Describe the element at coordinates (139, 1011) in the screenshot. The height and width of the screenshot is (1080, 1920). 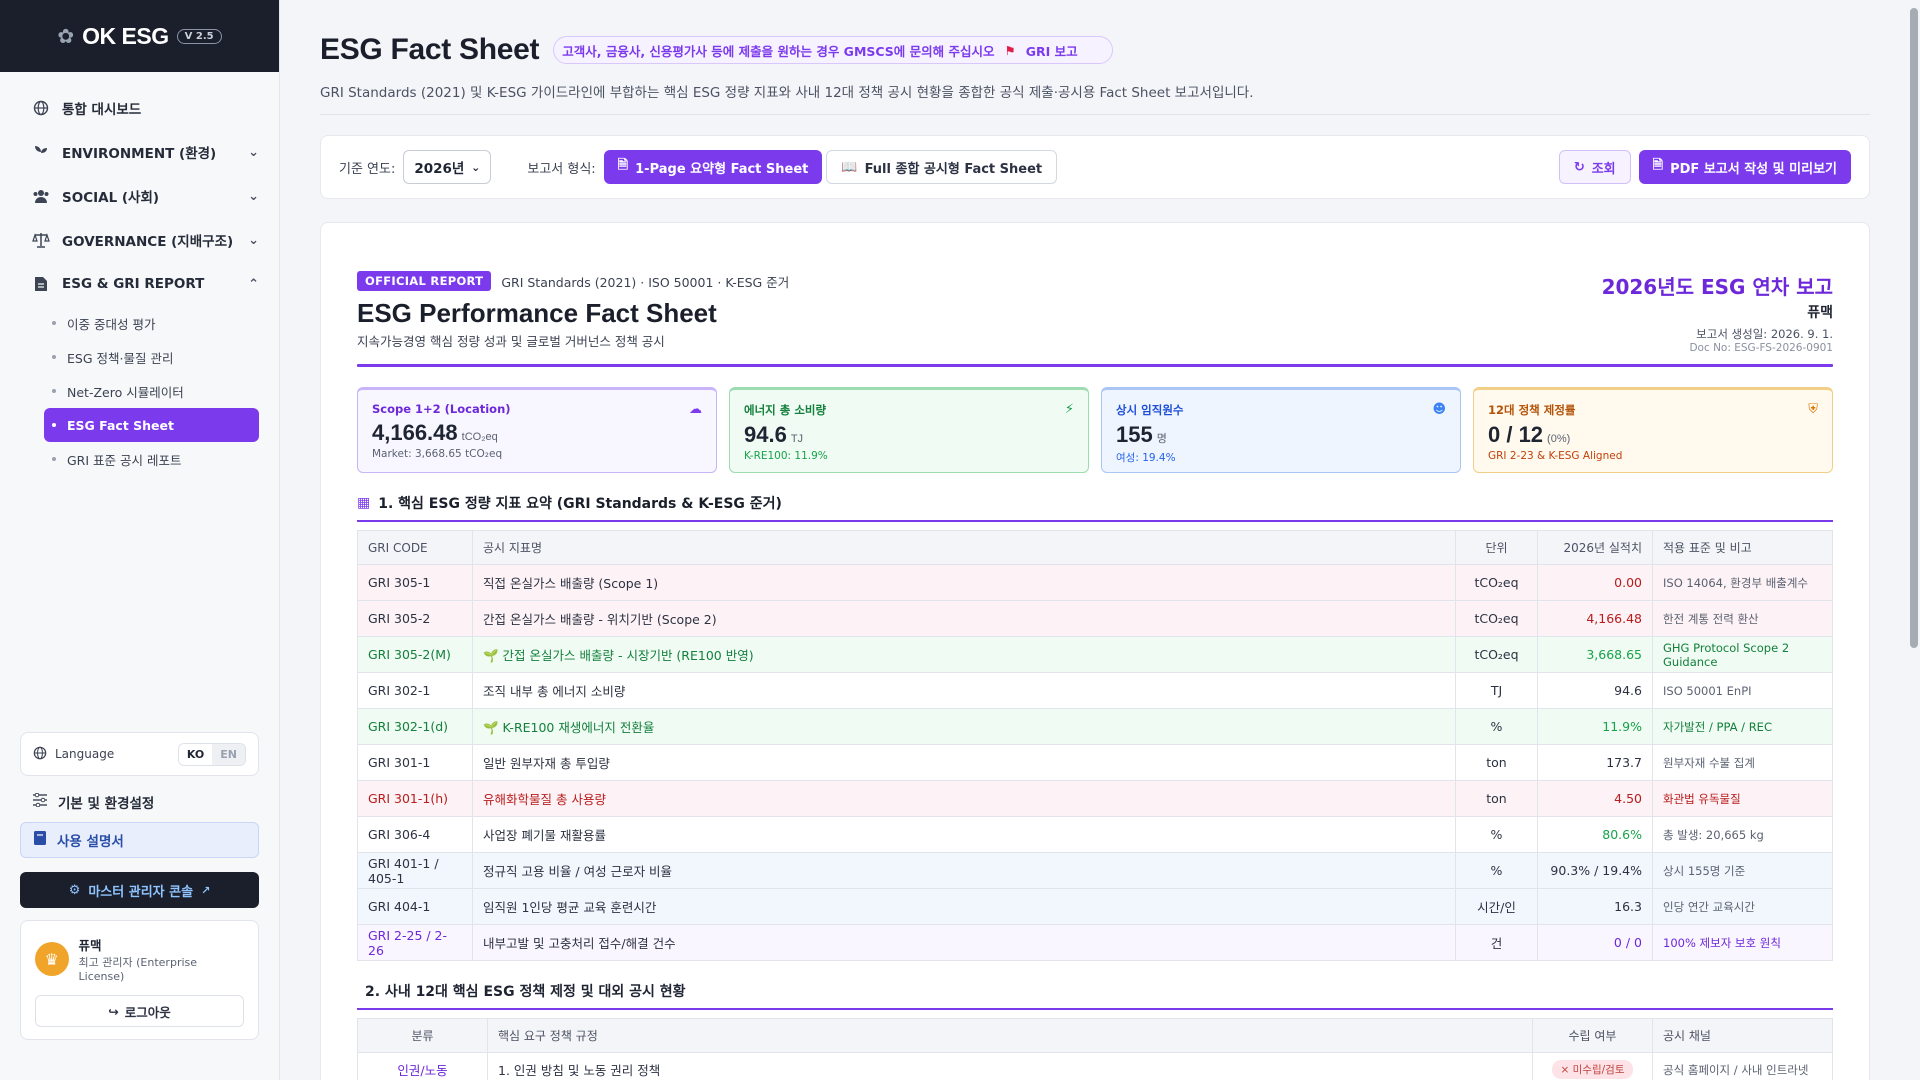
I see `logout-button: ↪ 로그아웃` at that location.